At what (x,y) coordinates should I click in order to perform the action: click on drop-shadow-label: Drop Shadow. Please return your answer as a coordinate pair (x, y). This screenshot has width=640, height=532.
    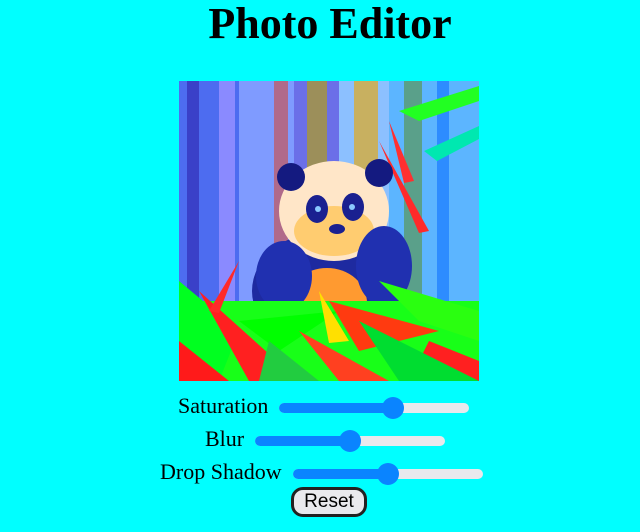
    Looking at the image, I should click on (221, 471).